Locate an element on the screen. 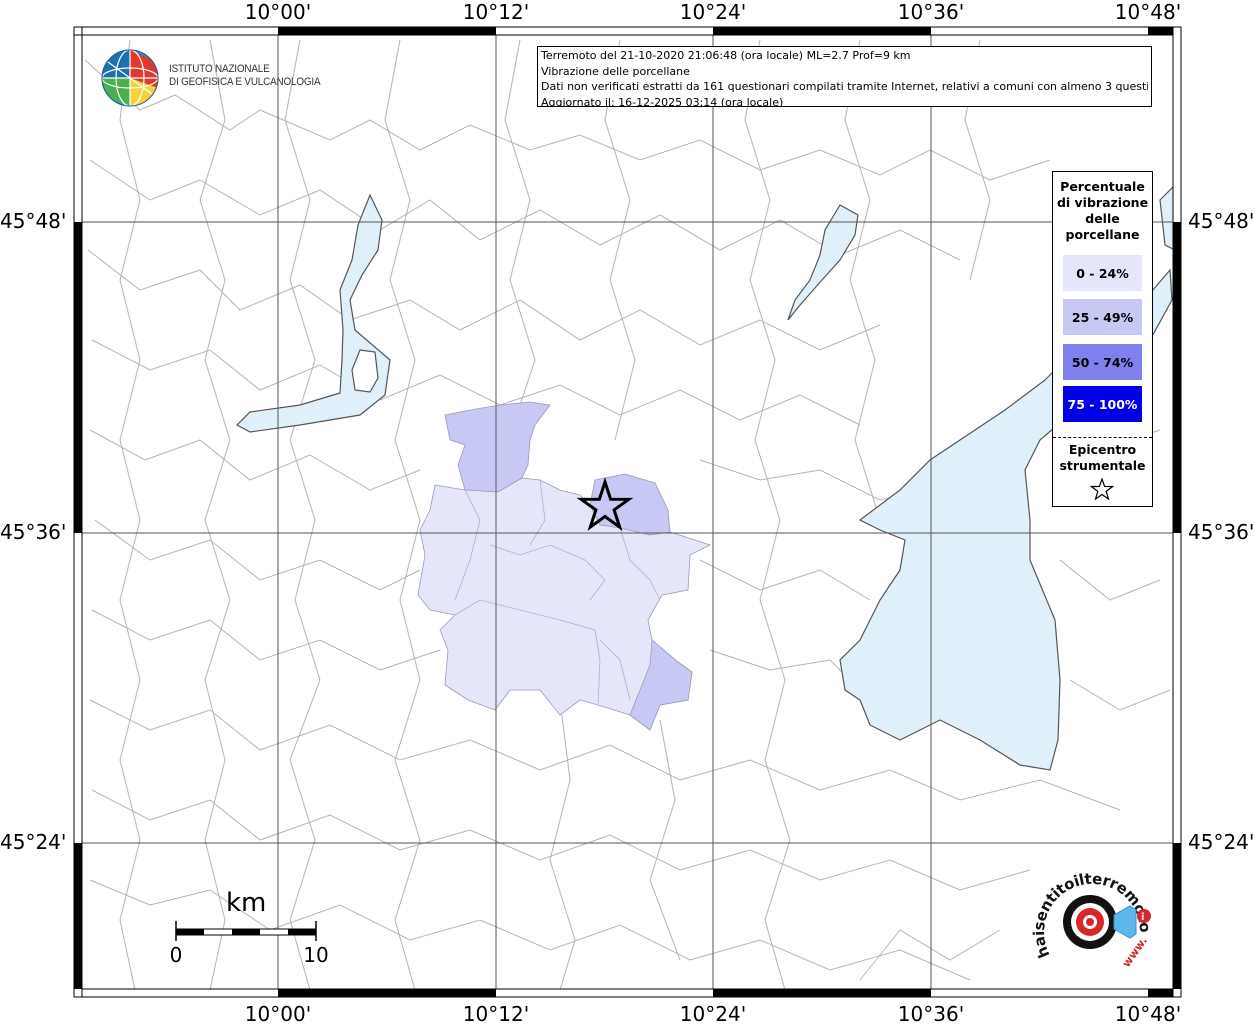  legend-class-label: 75 - 100% is located at coordinates (1102, 404).